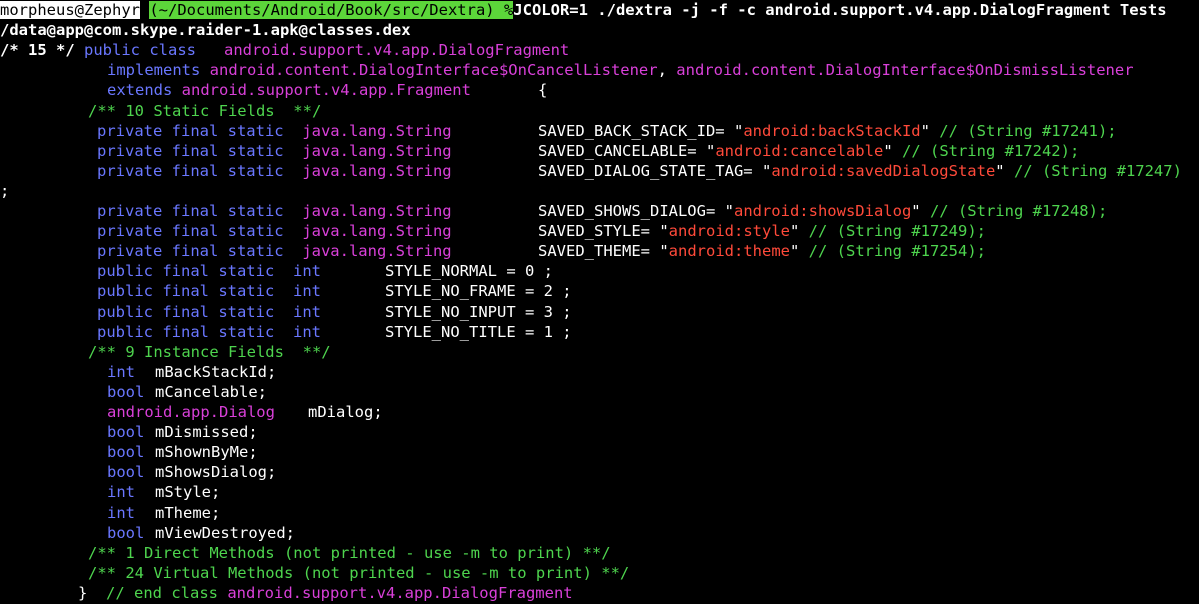  Describe the element at coordinates (37, 50) in the screenshot. I see `class-index-comment: /* 15 */` at that location.